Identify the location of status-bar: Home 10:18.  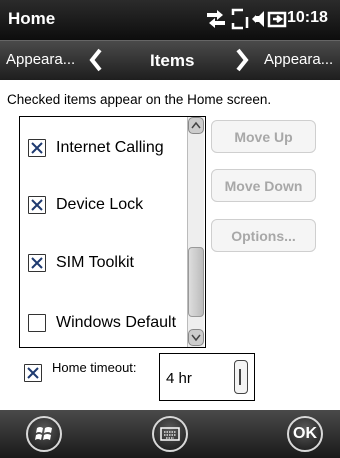
(170, 20).